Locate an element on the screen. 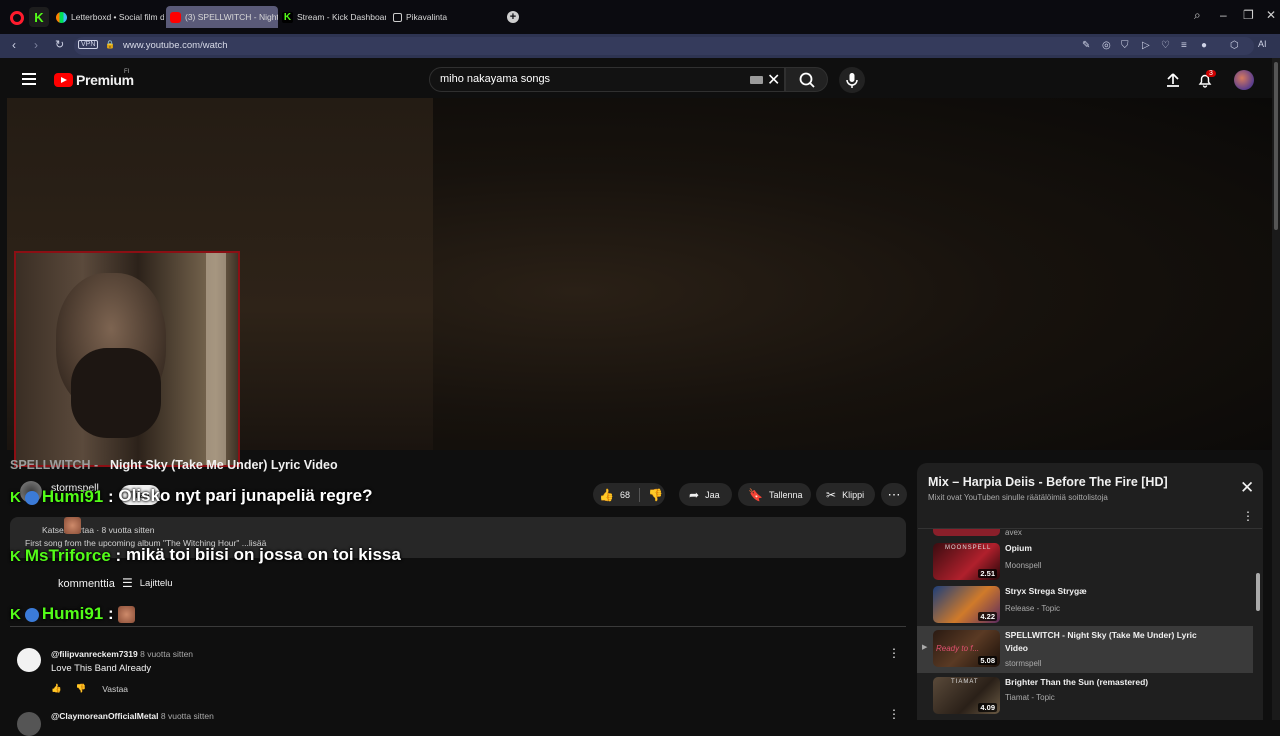  tab-search-icon: ⌕ is located at coordinates (1197, 15).